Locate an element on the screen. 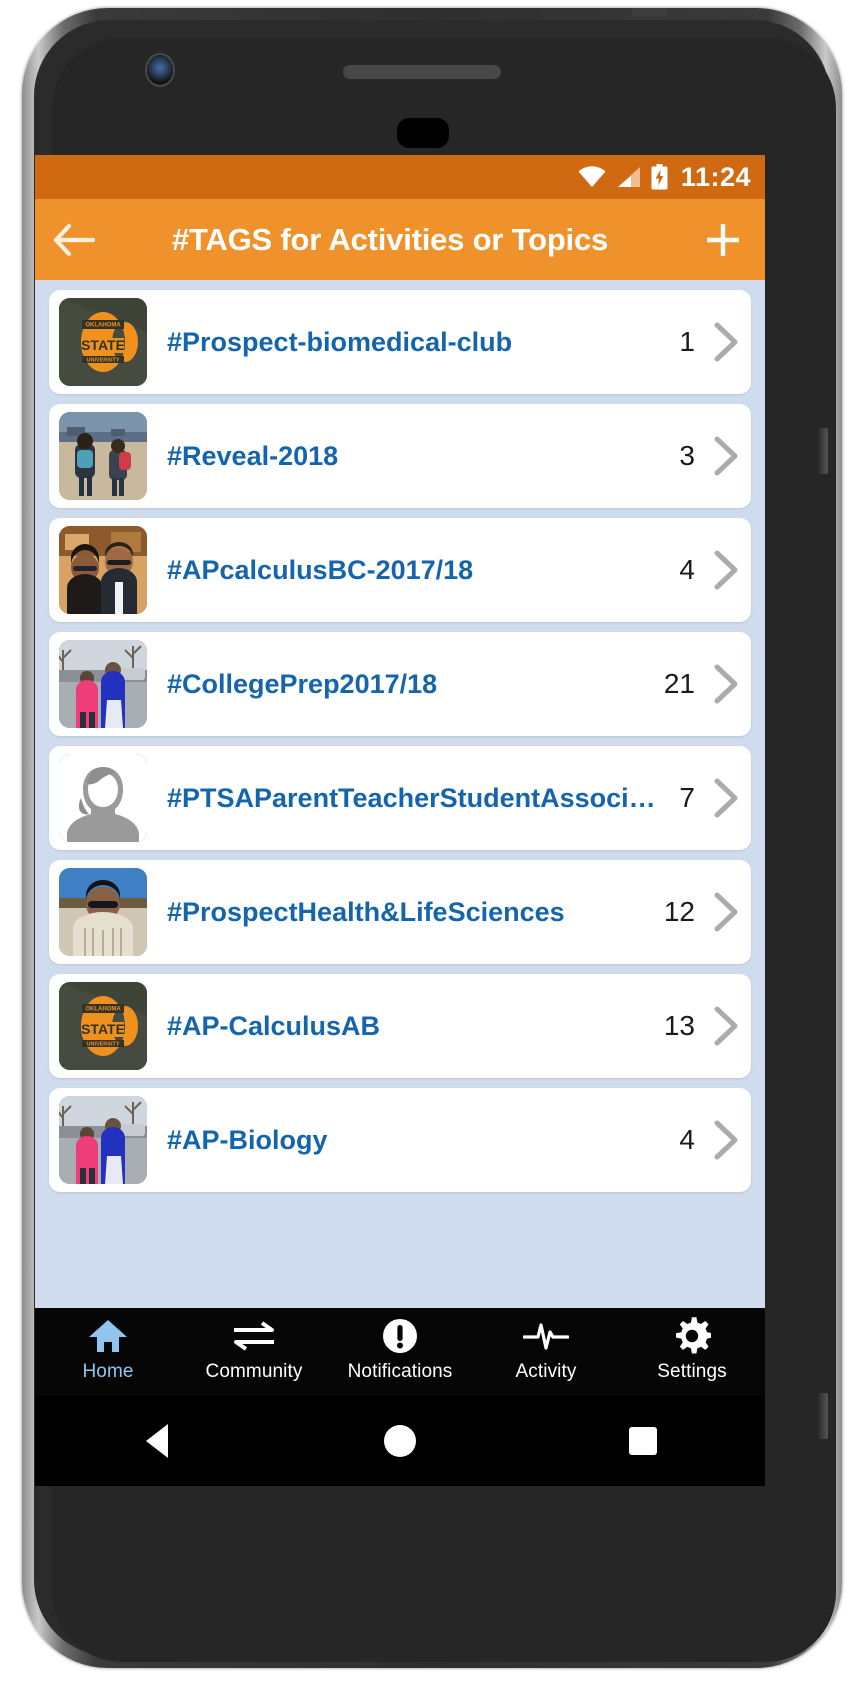 The width and height of the screenshot is (864, 1682). table-row: #AP-Biology 4 is located at coordinates (400, 1140).